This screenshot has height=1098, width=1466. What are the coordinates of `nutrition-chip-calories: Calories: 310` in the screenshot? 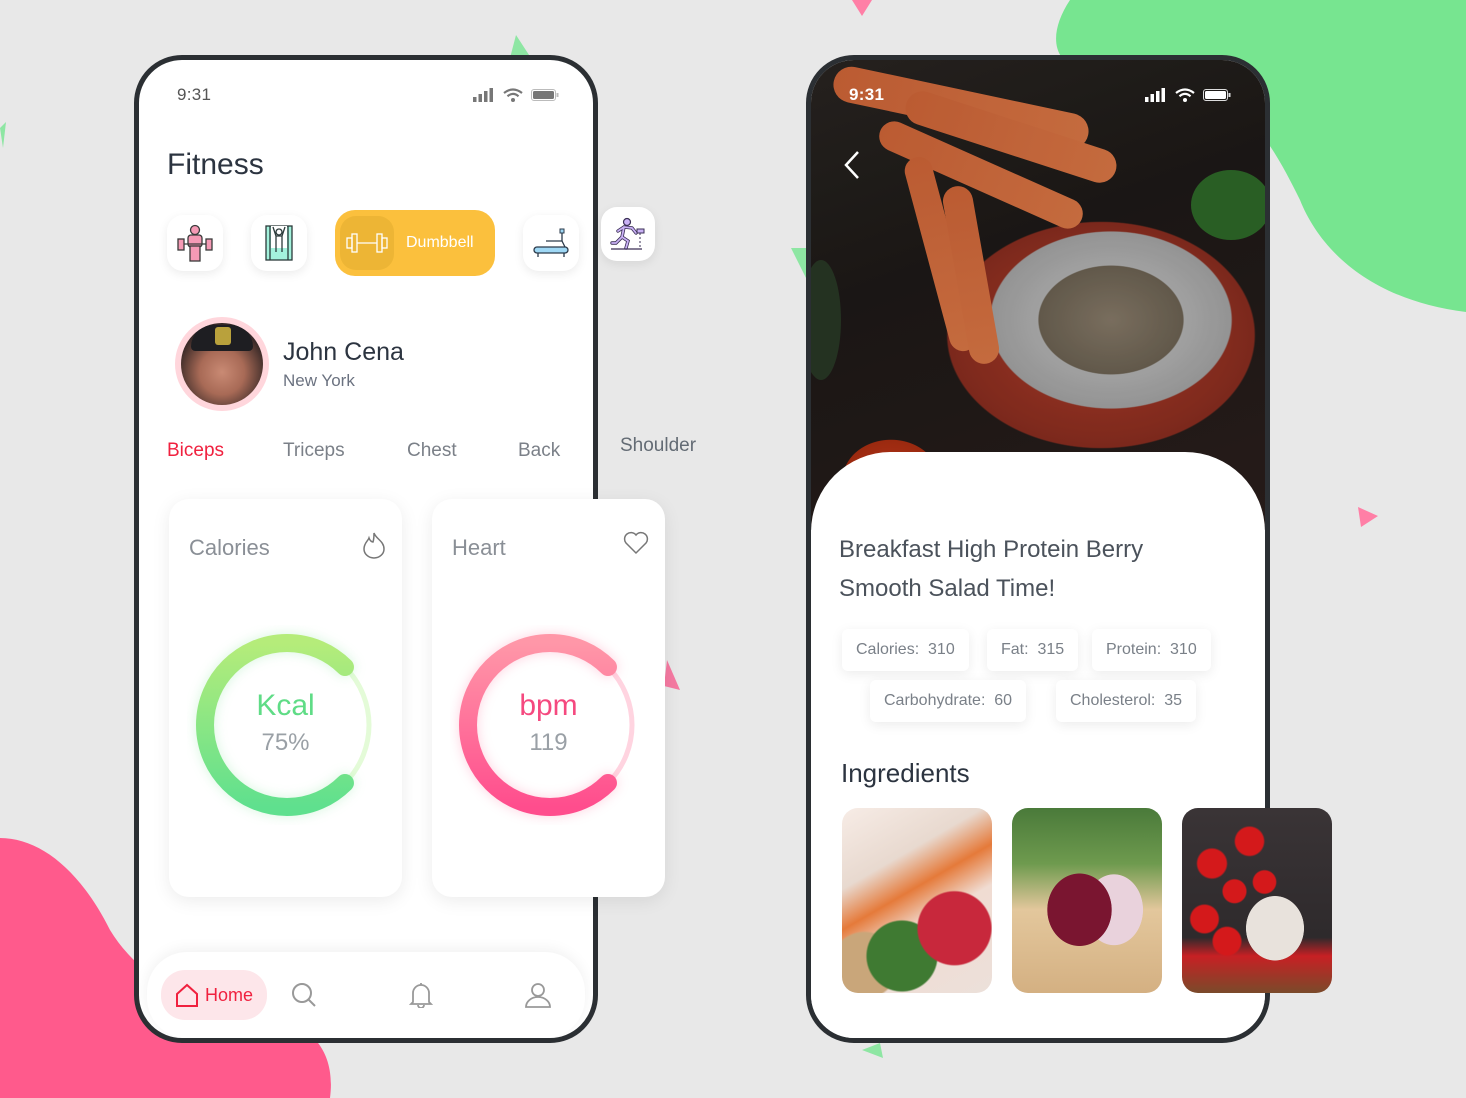 It's located at (905, 650).